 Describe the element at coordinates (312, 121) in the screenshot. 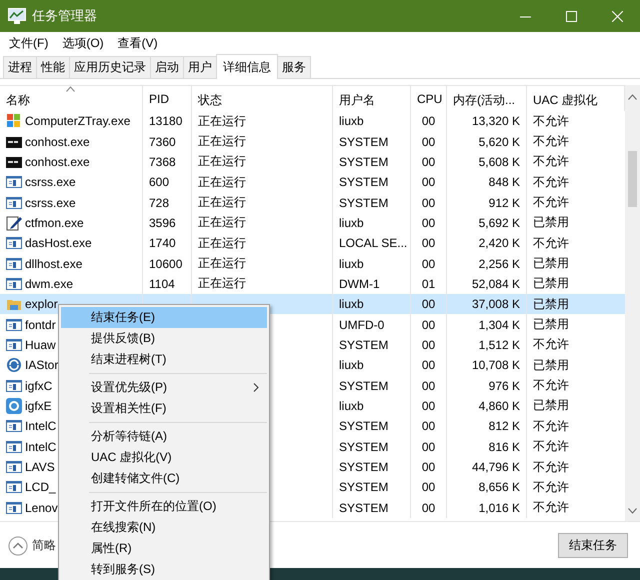

I see `table-row: ComputerZTray.exe 13180 正在运行 liuxb 00 13,320 K 不允许` at that location.